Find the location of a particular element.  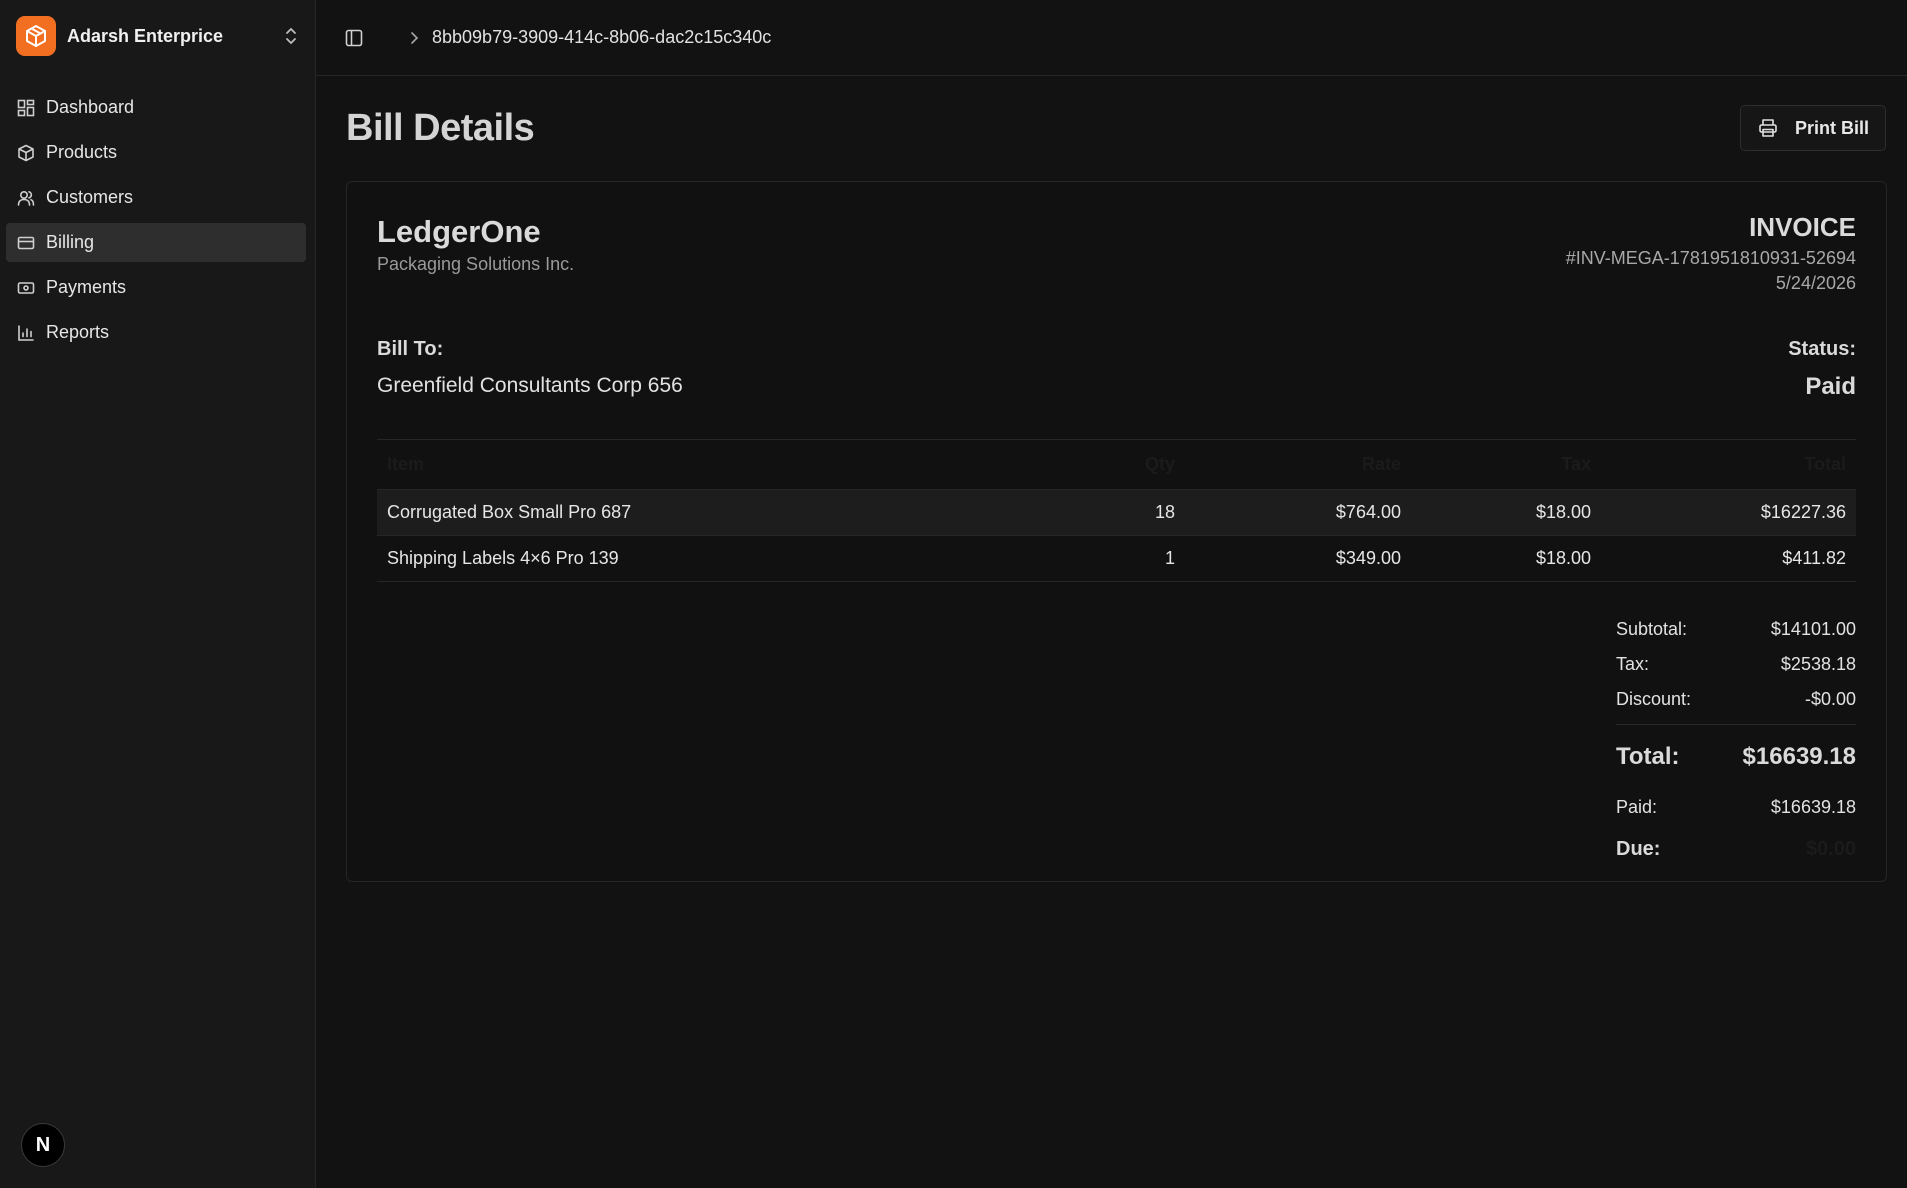

sidebar-item-label: Reports is located at coordinates (78, 332).